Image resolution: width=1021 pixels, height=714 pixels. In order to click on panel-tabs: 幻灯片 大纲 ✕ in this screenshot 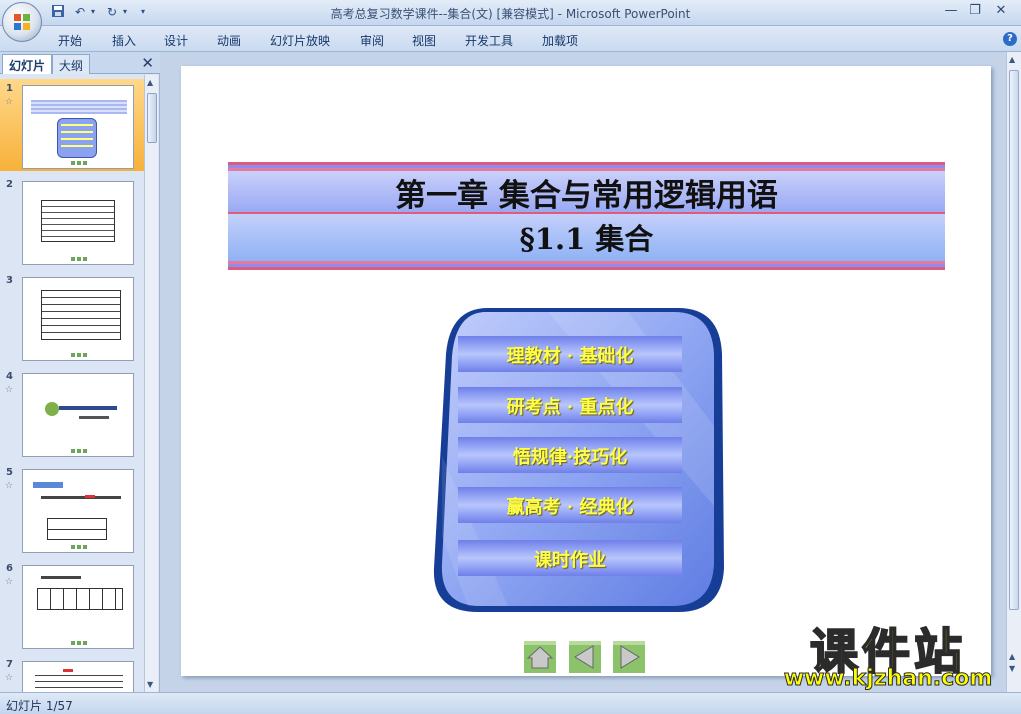, I will do `click(80, 63)`.